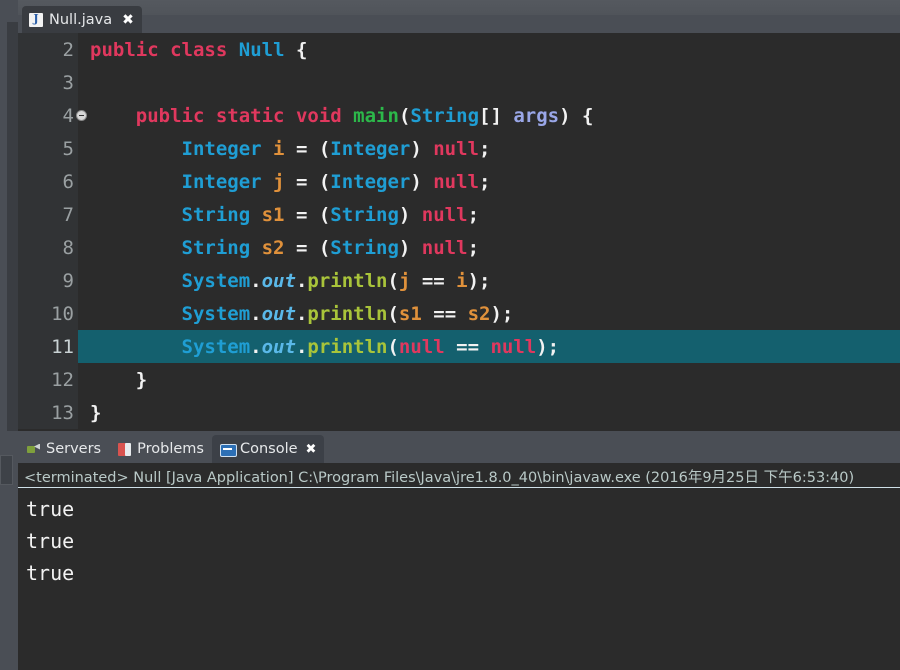  I want to click on panel-tab-console: Console ✖, so click(268, 449).